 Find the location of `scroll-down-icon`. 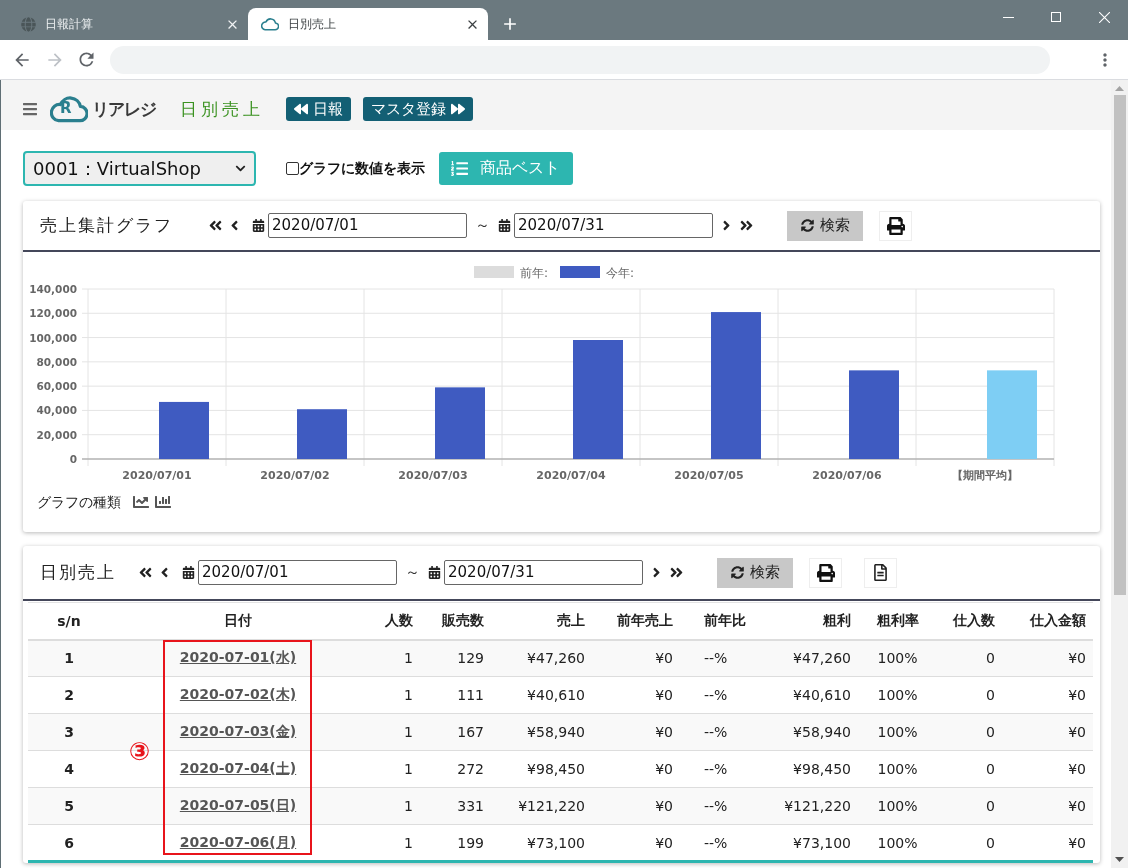

scroll-down-icon is located at coordinates (1119, 859).